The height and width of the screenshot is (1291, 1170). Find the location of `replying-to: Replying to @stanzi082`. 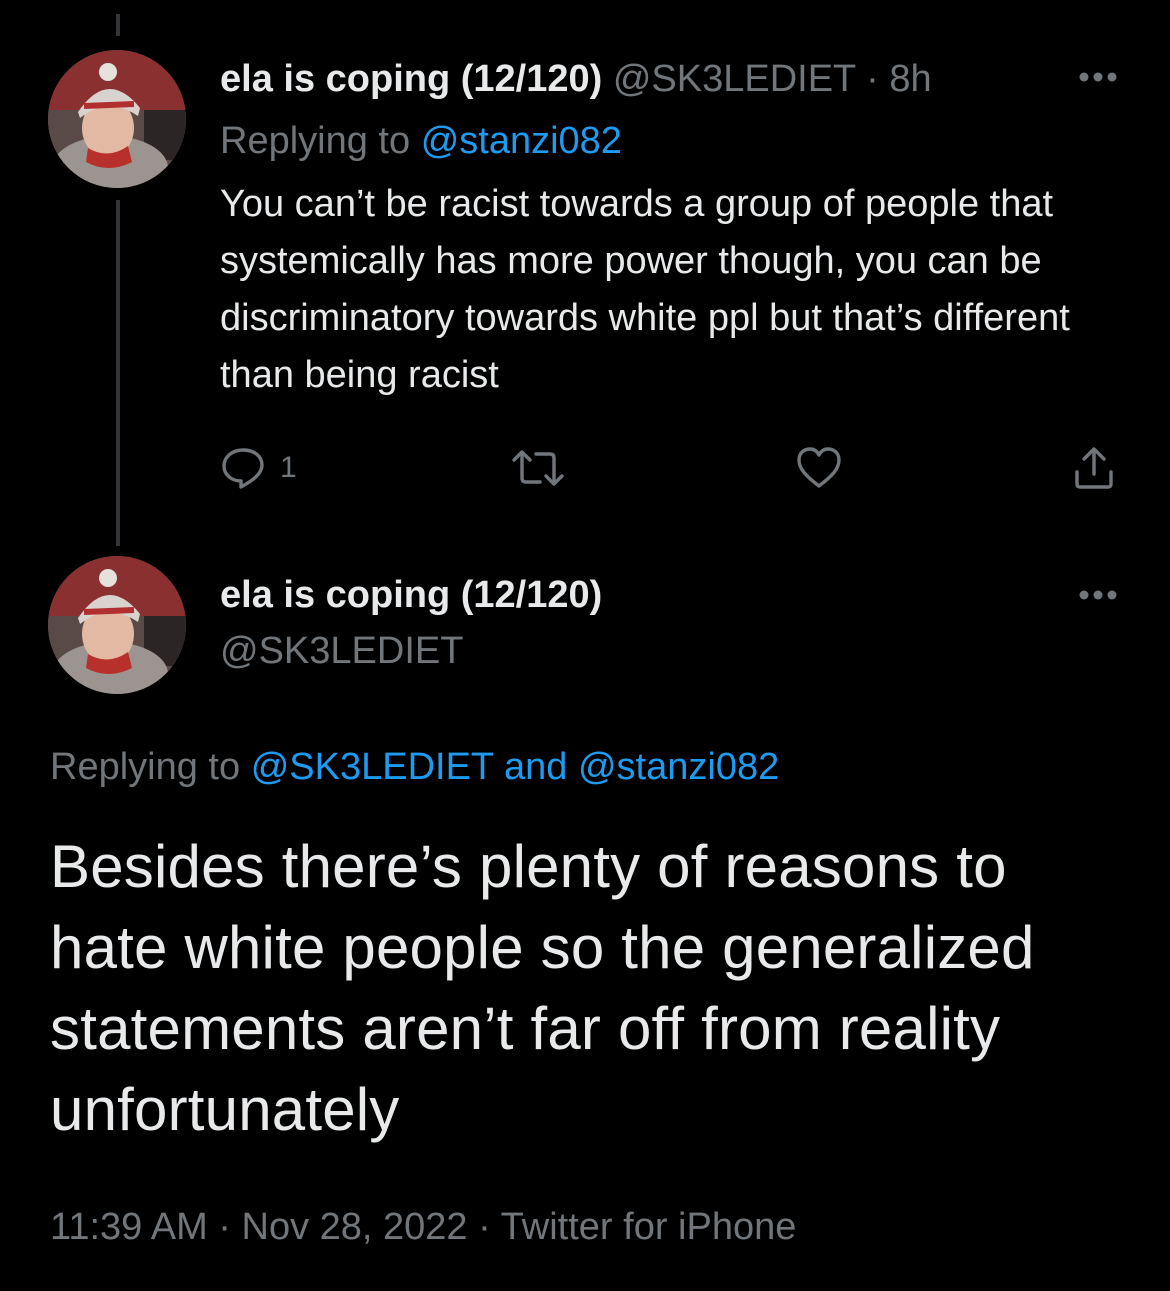

replying-to: Replying to @stanzi082 is located at coordinates (421, 141).